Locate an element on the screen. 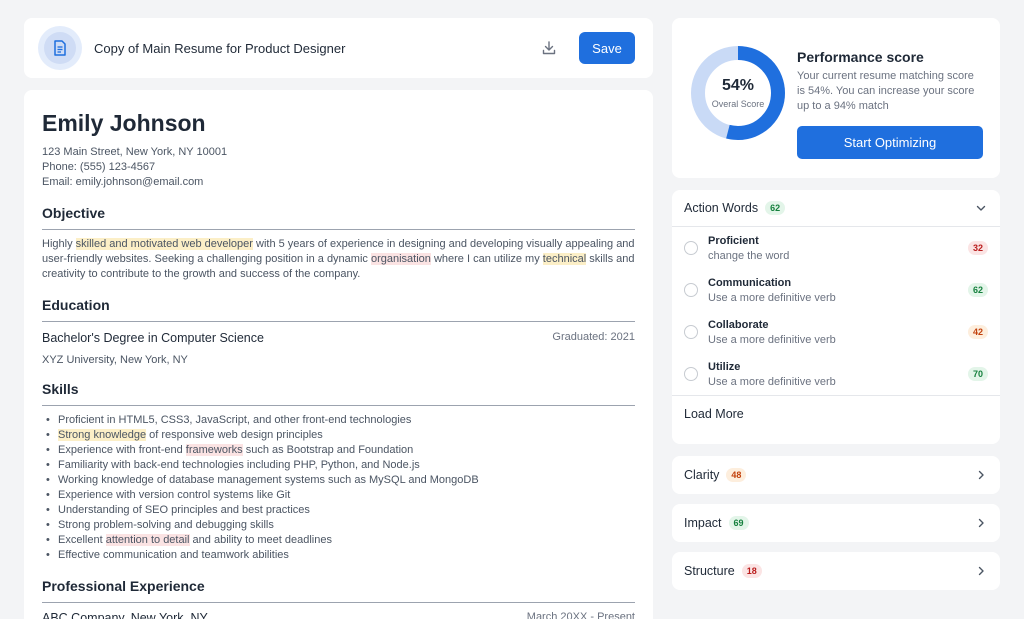 The image size is (1024, 619). skills-heading: Skills is located at coordinates (338, 393).